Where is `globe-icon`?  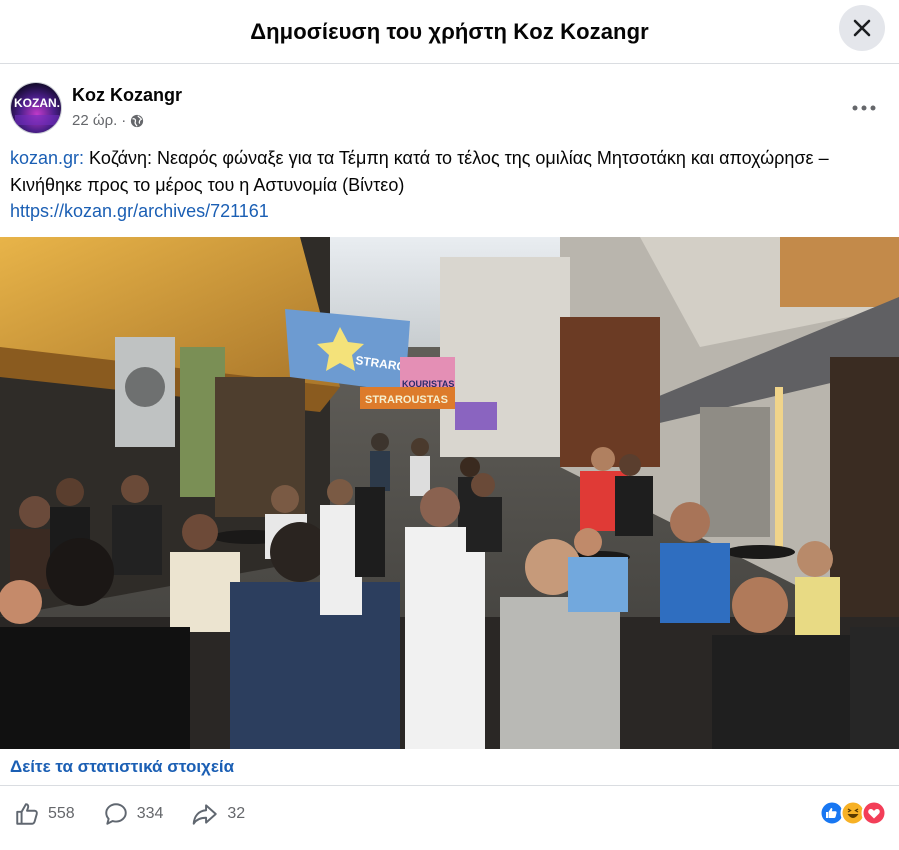
globe-icon is located at coordinates (137, 120).